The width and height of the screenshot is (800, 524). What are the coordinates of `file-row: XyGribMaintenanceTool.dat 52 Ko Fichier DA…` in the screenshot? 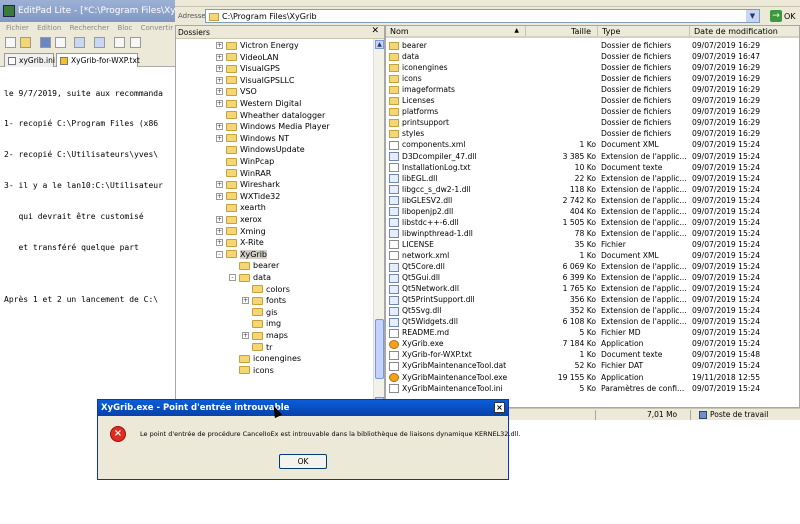 It's located at (592, 365).